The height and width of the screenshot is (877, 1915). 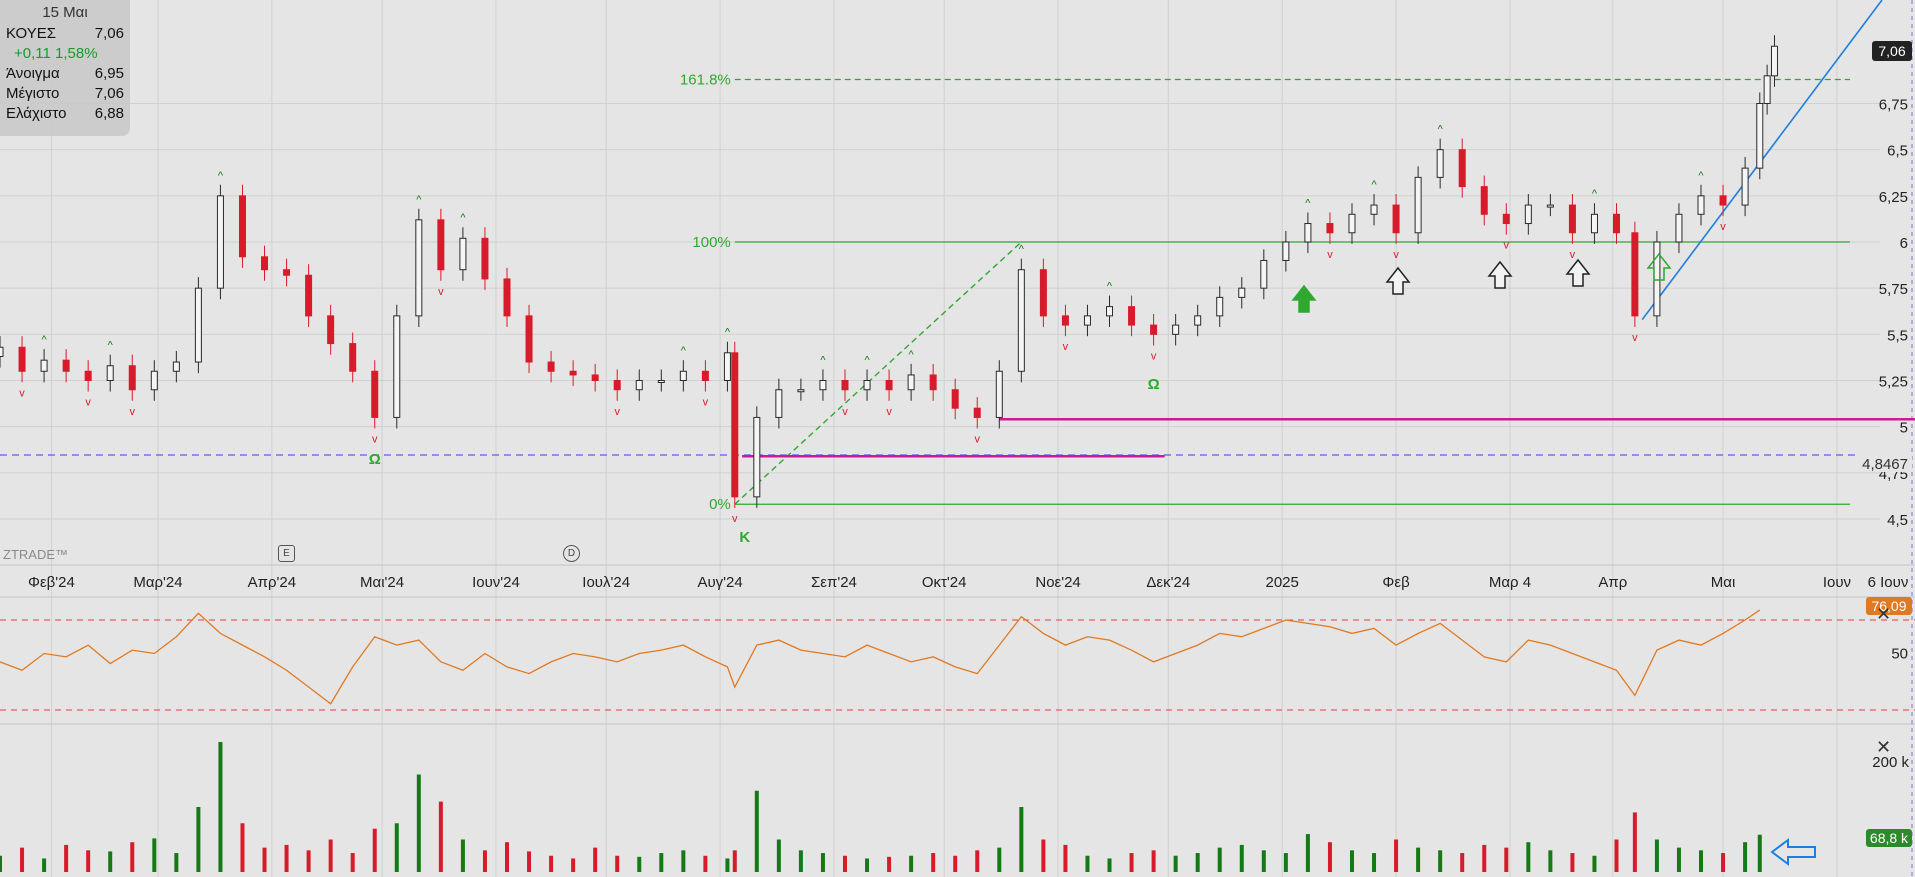 What do you see at coordinates (56, 53) in the screenshot?
I see `info-change: +0,11 1,58%` at bounding box center [56, 53].